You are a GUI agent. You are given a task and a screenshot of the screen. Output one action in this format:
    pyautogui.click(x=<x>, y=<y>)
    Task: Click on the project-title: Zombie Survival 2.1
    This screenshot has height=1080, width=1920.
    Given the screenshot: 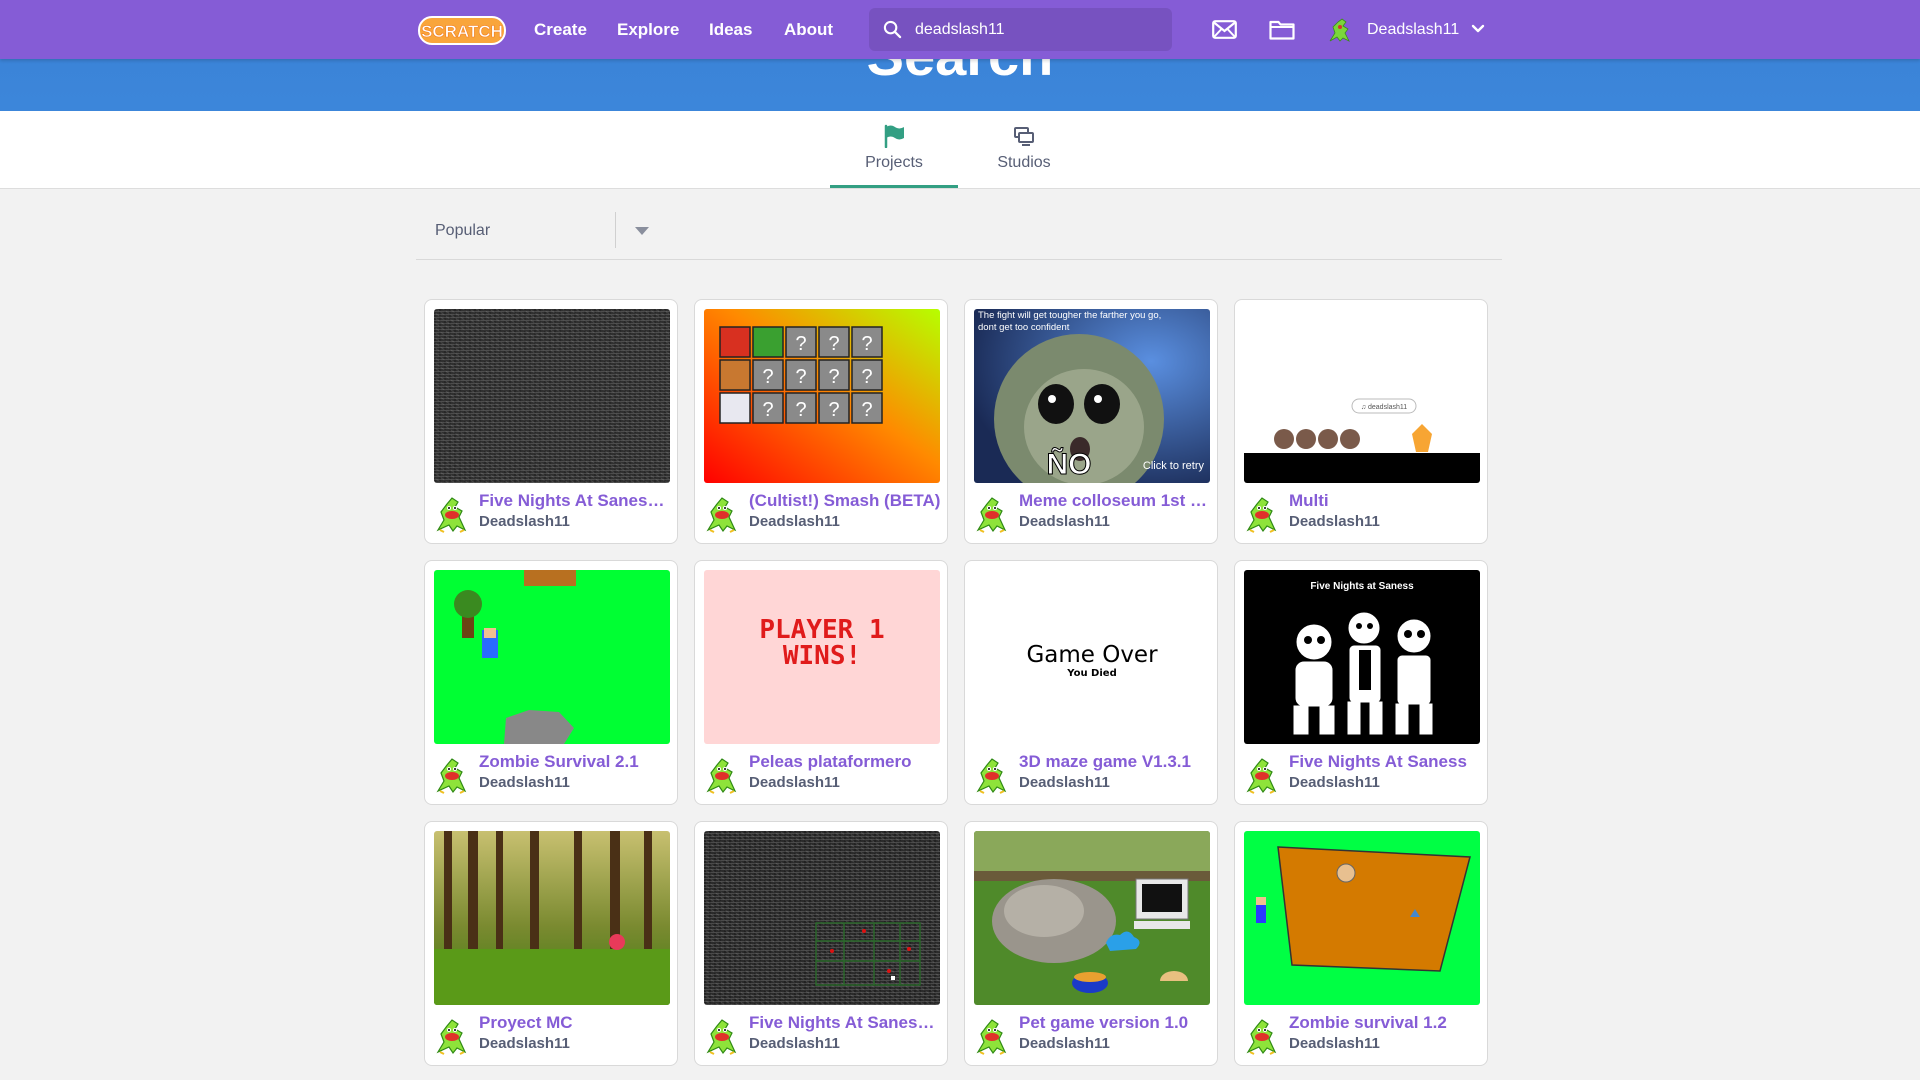 What is the action you would take?
    pyautogui.click(x=575, y=762)
    